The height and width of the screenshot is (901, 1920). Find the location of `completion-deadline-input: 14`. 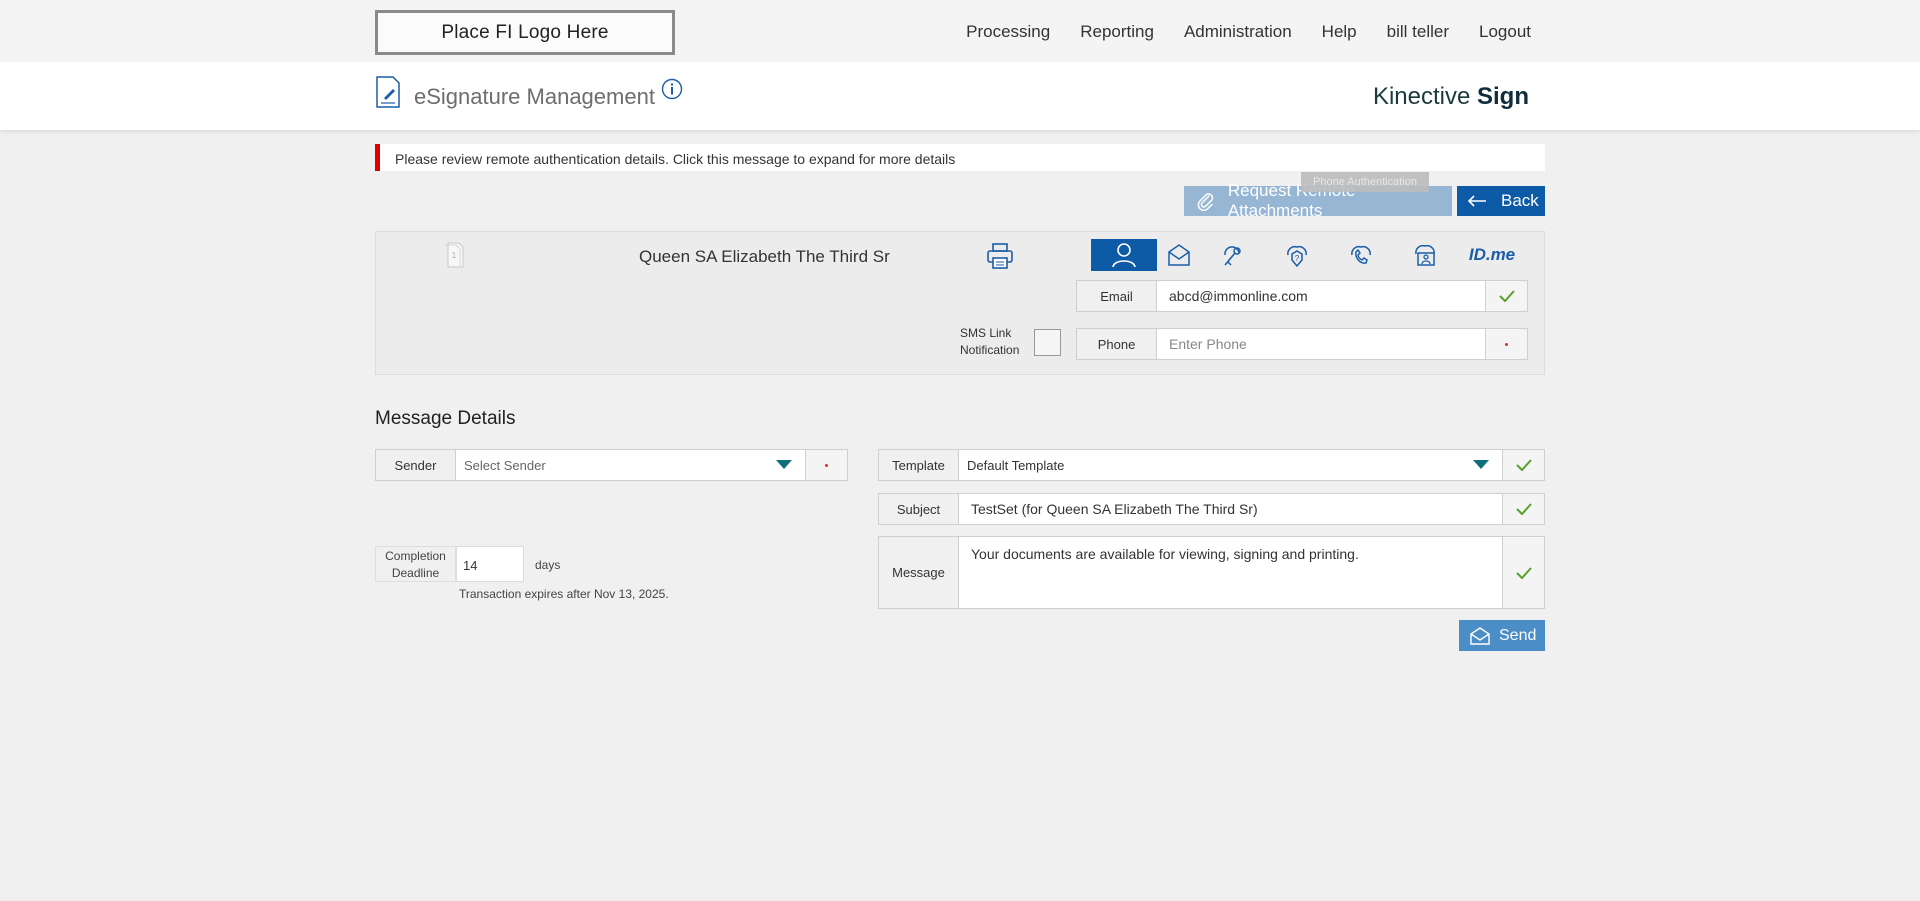

completion-deadline-input: 14 is located at coordinates (490, 564).